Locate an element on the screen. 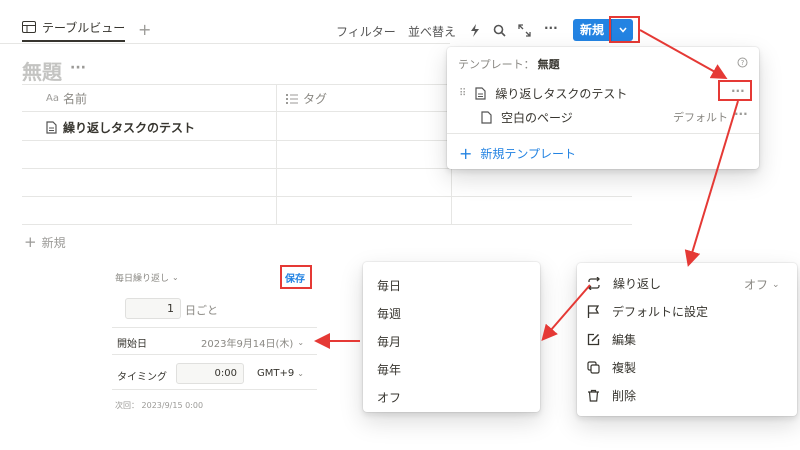 The image size is (800, 450). arrow-to-more is located at coordinates (683, 54).